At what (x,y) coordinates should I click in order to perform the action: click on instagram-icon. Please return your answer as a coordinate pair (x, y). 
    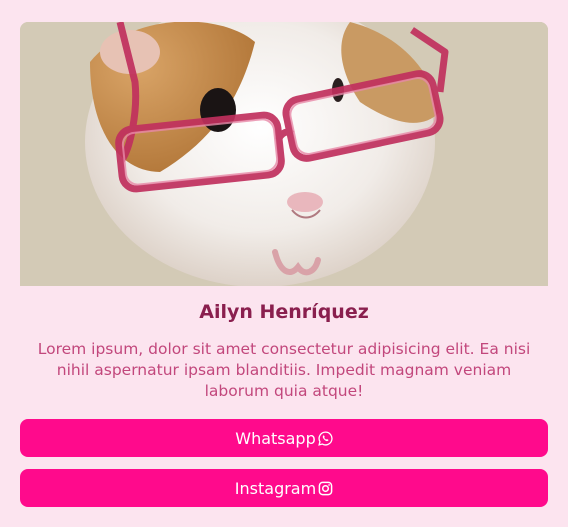
    Looking at the image, I should click on (325, 488).